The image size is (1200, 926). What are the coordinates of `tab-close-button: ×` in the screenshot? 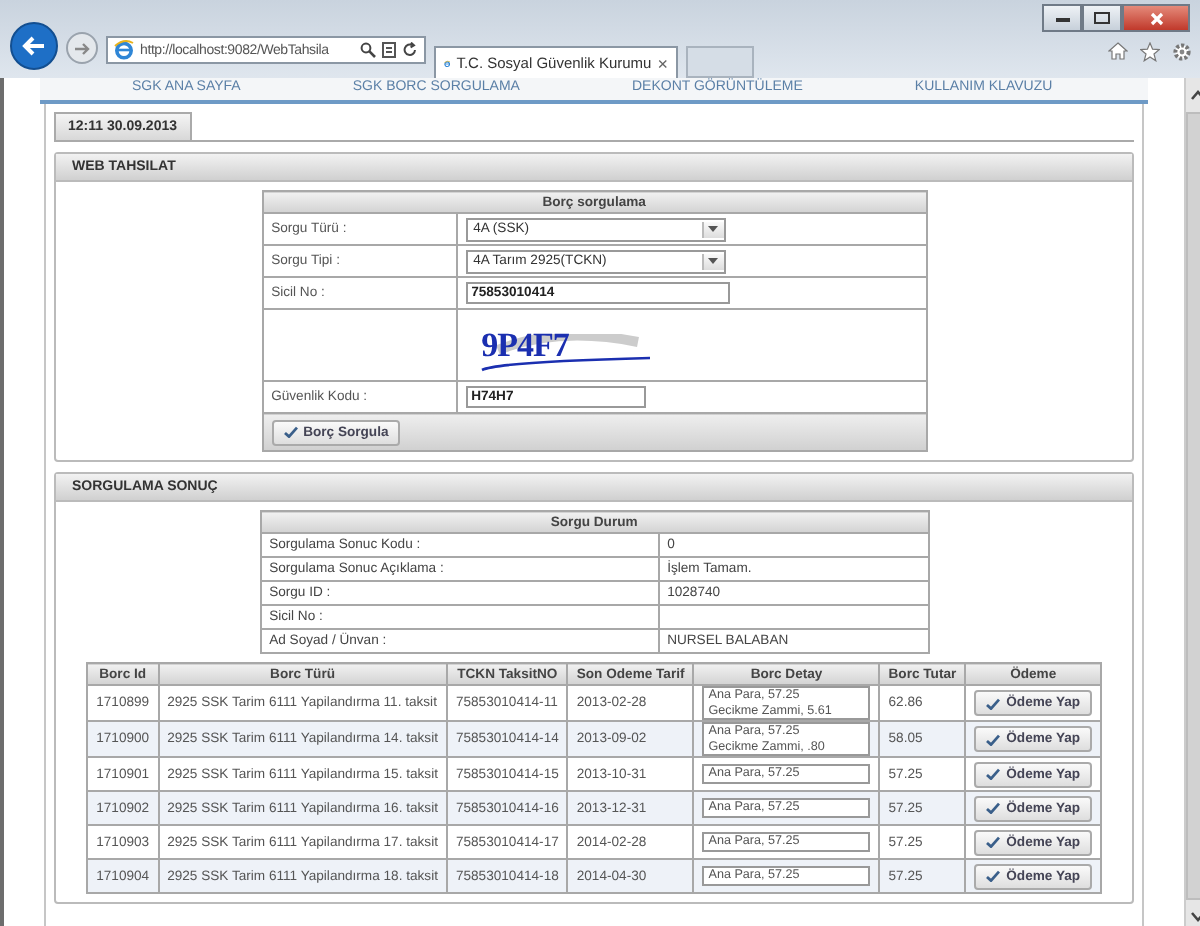 It's located at (662, 63).